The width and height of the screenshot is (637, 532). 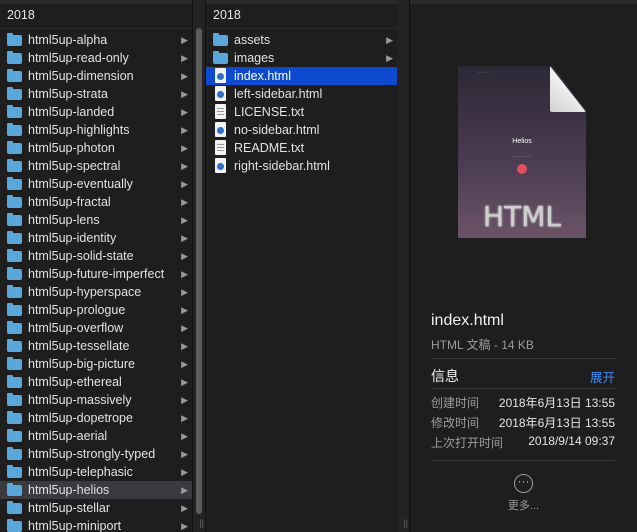 I want to click on folder-row: html5up-big-picture ▶, so click(x=96, y=364).